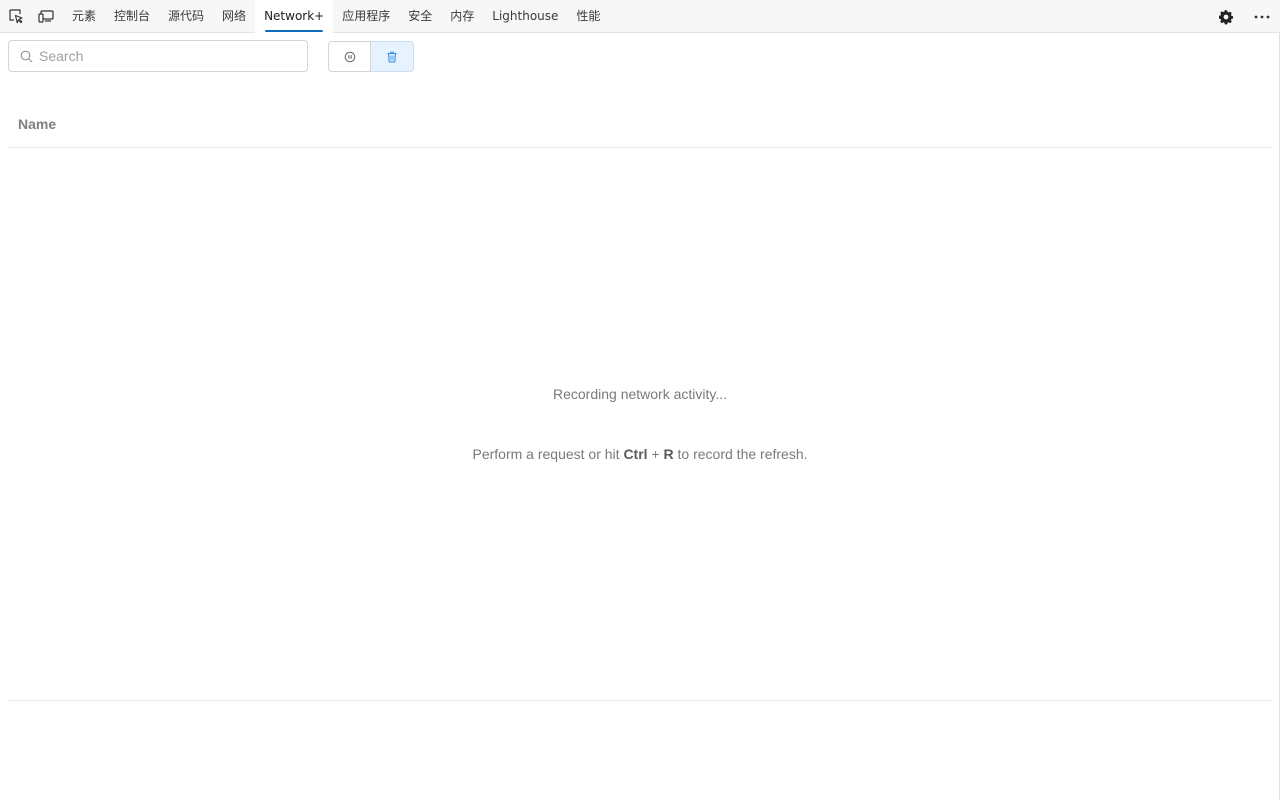 Image resolution: width=1280 pixels, height=800 pixels. What do you see at coordinates (668, 454) in the screenshot?
I see `shortcut-key-r: R` at bounding box center [668, 454].